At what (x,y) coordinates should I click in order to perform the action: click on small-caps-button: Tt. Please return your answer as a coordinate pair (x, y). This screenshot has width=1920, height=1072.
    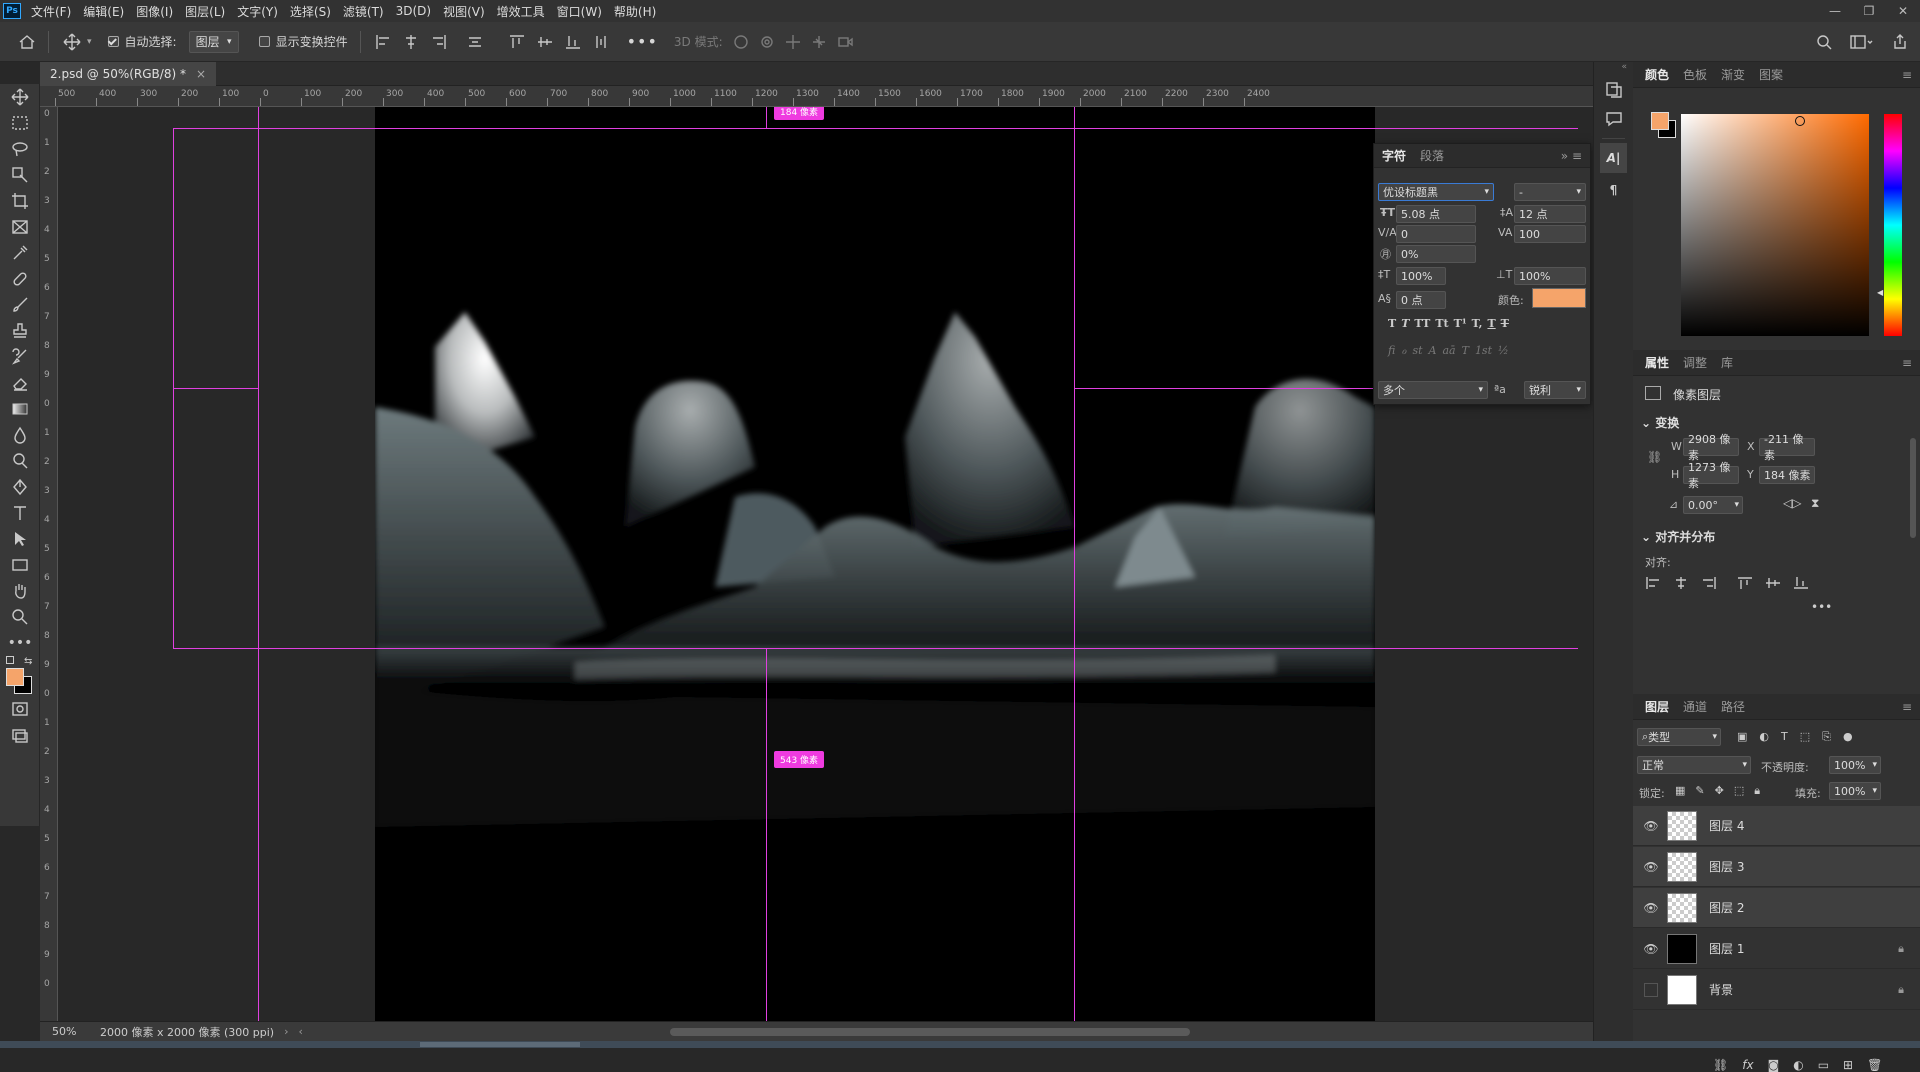
    Looking at the image, I should click on (1441, 323).